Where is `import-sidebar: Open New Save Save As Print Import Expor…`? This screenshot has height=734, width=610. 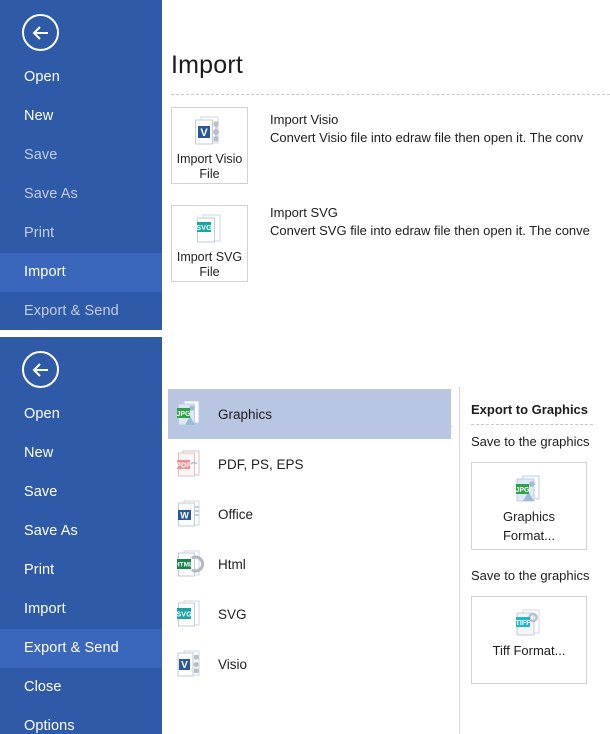 import-sidebar: Open New Save Save As Print Import Expor… is located at coordinates (81, 165).